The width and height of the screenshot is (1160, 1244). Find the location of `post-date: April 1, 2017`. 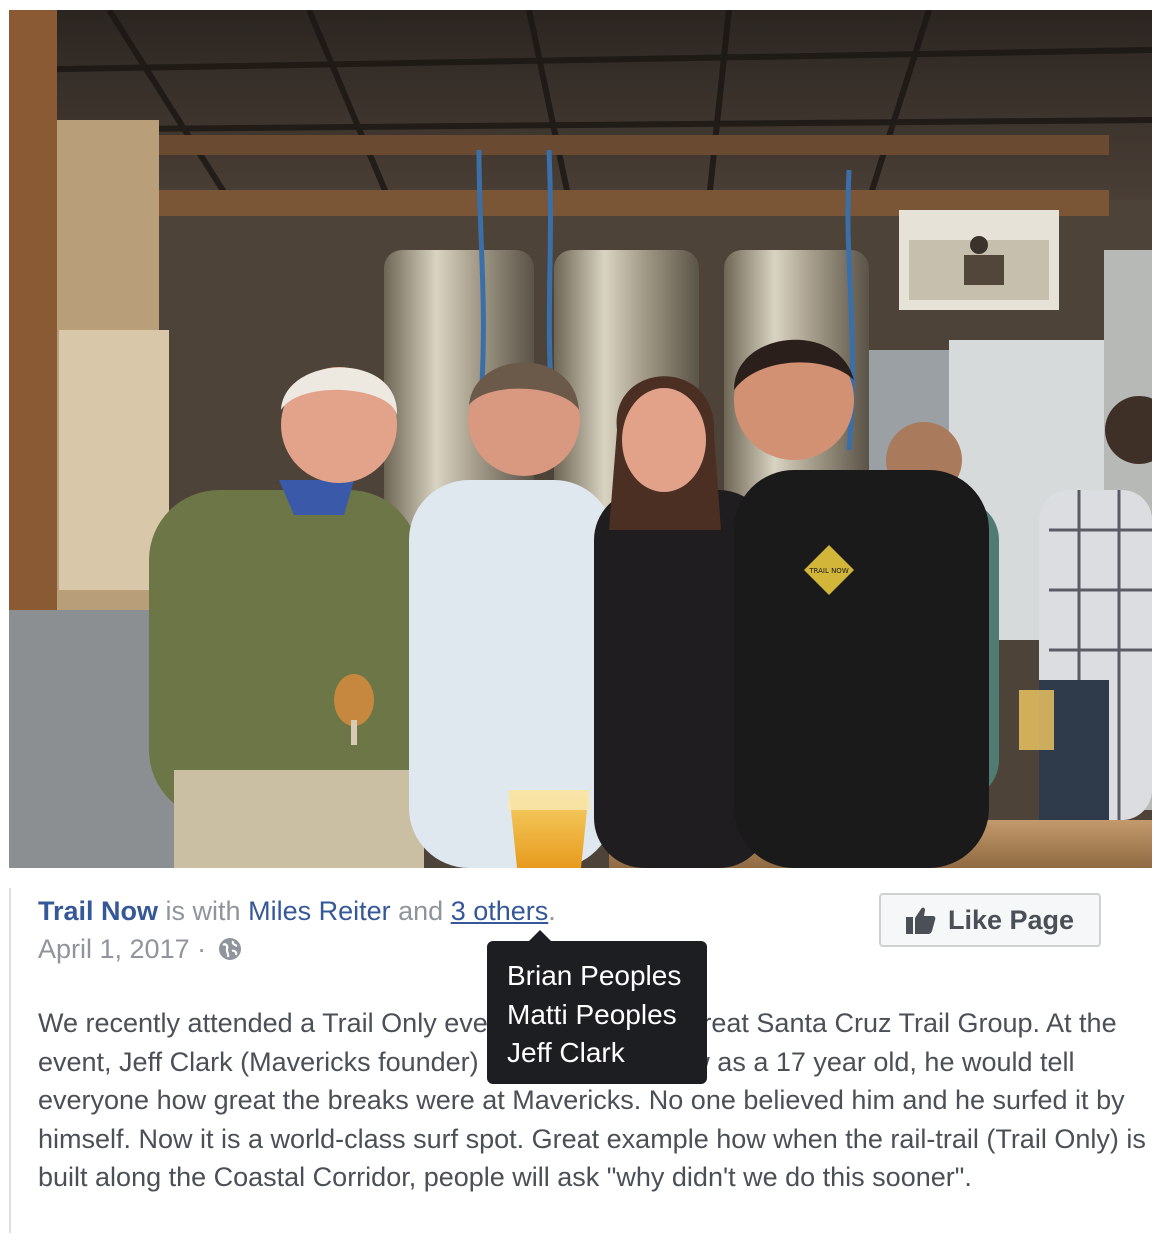

post-date: April 1, 2017 is located at coordinates (114, 949).